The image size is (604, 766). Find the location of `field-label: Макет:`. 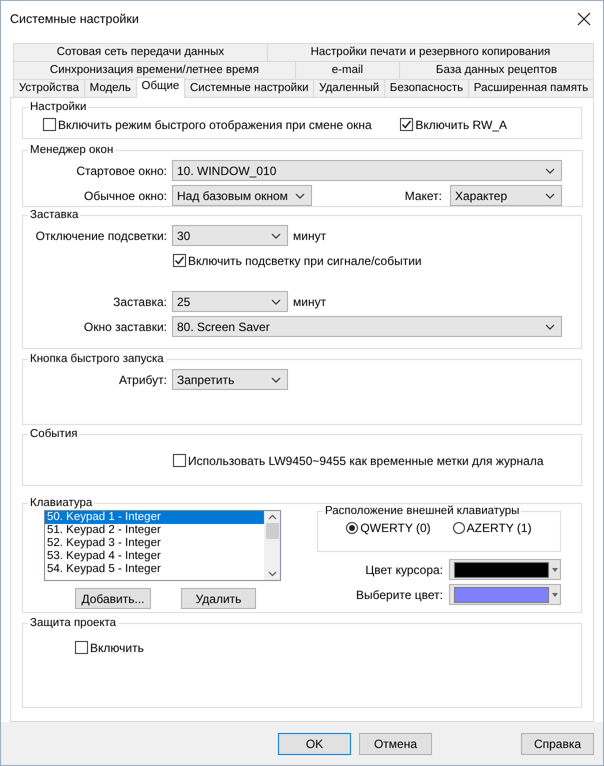

field-label: Макет: is located at coordinates (423, 195).